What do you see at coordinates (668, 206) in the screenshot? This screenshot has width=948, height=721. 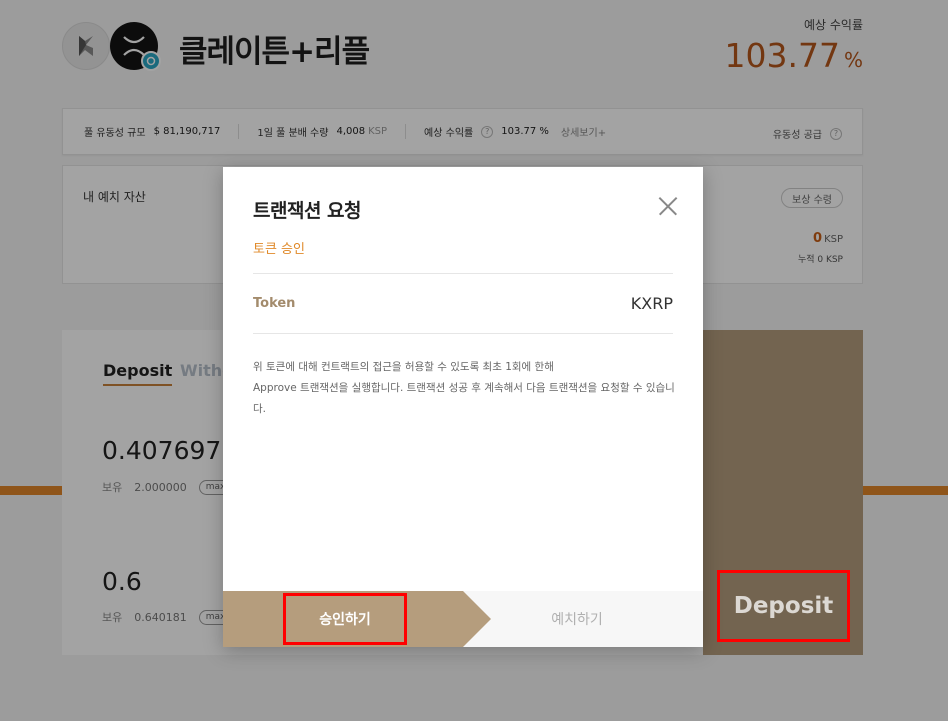 I see `close-icon` at bounding box center [668, 206].